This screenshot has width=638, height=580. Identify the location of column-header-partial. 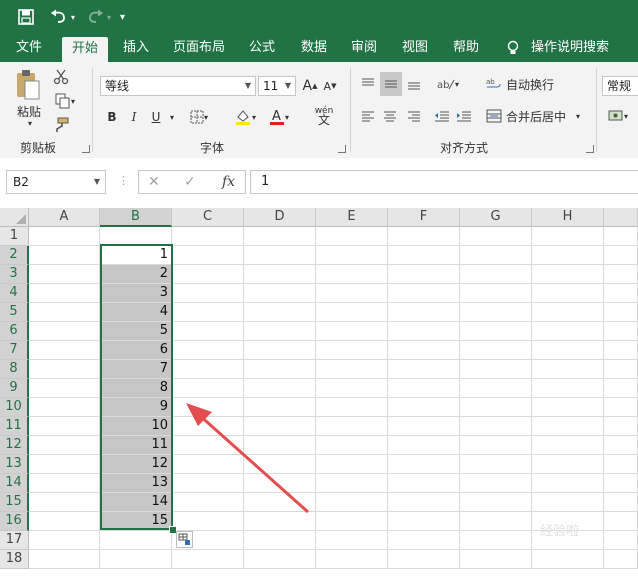
(621, 217).